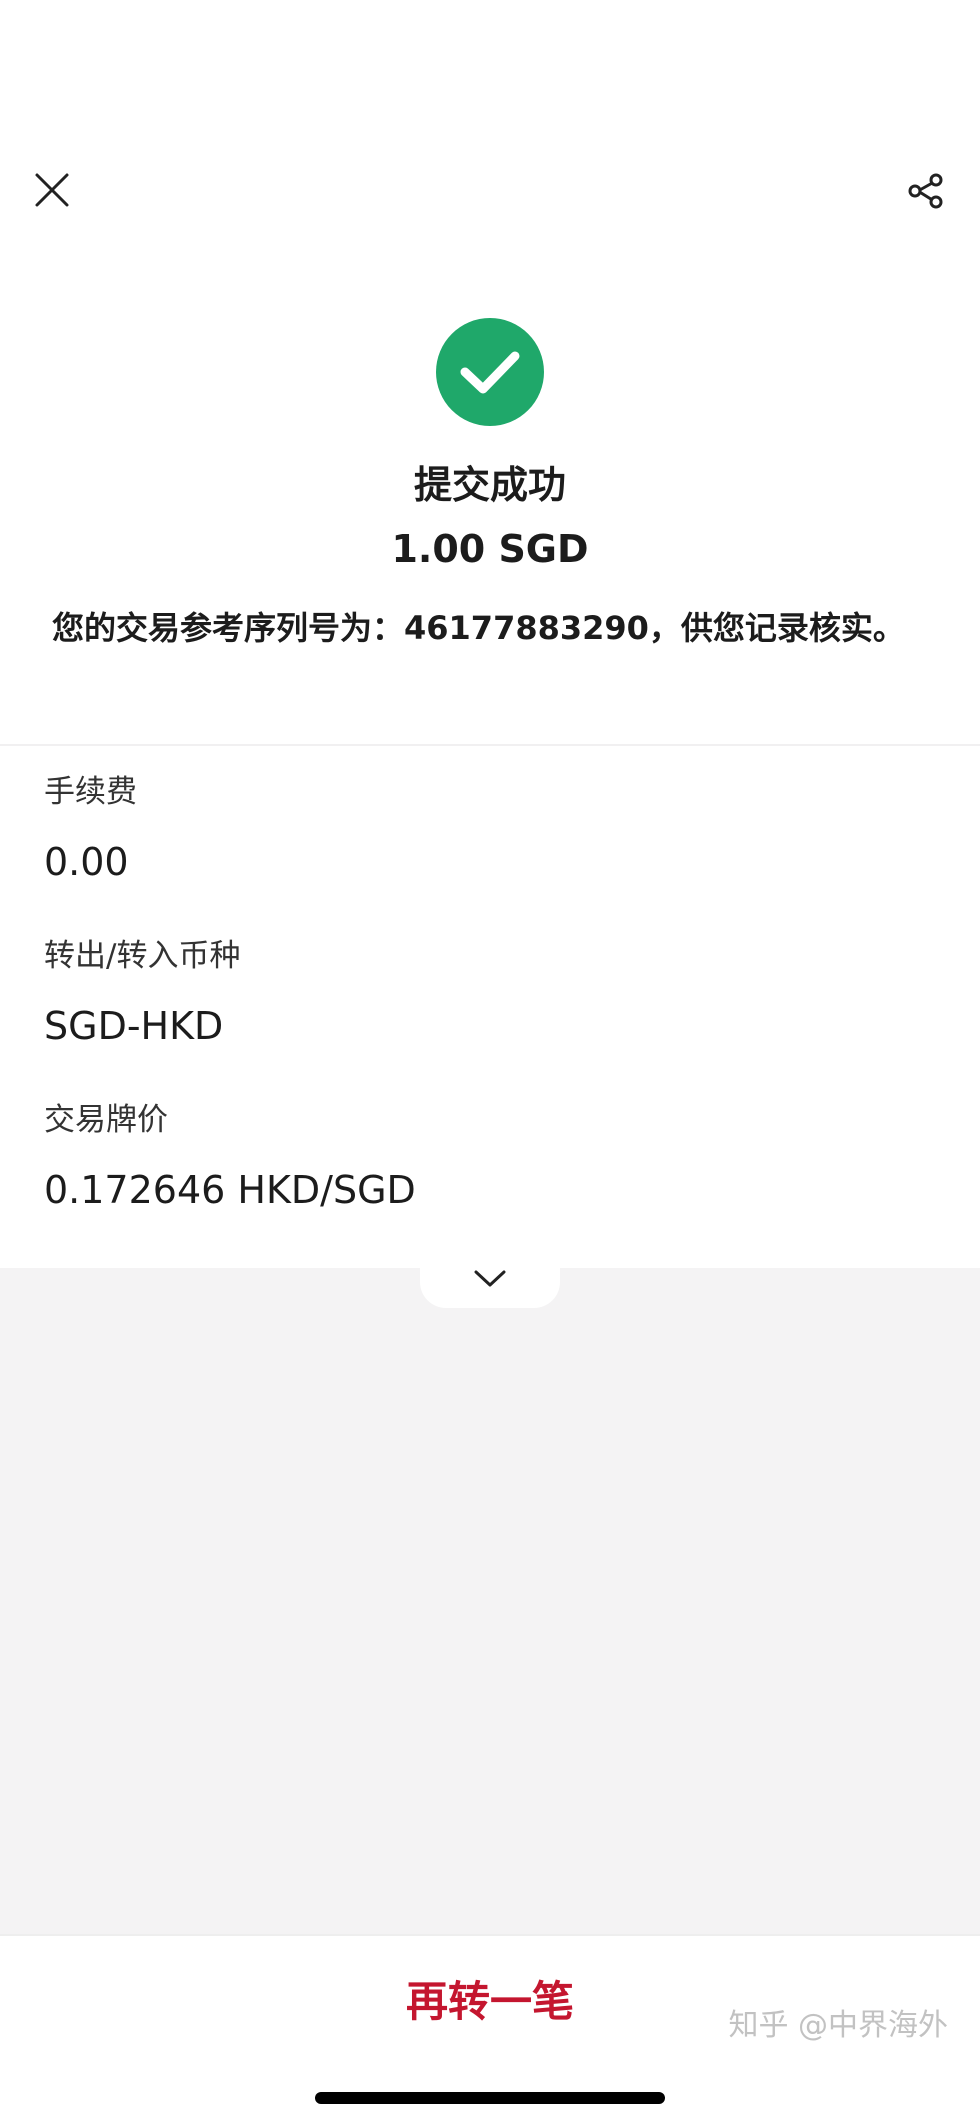  I want to click on status-title: 提交成功, so click(489, 485).